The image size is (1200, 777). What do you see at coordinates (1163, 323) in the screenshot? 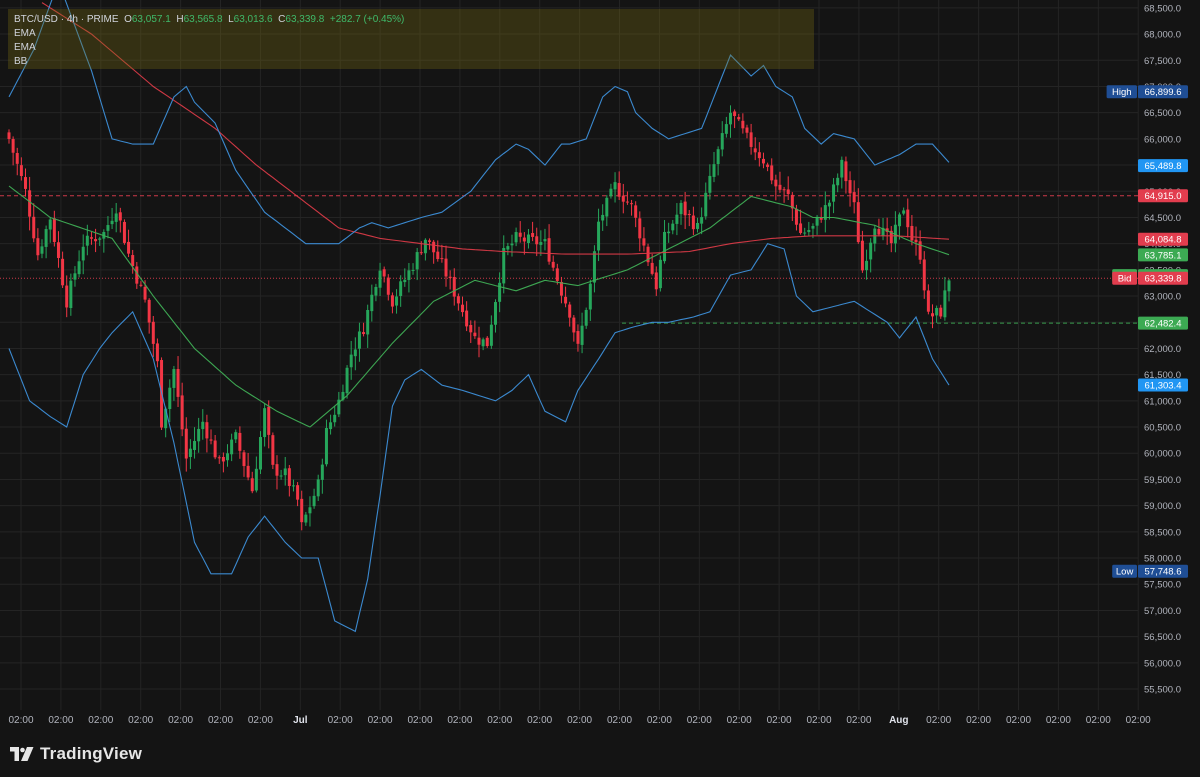
I see `price-tag: 62,482.4` at bounding box center [1163, 323].